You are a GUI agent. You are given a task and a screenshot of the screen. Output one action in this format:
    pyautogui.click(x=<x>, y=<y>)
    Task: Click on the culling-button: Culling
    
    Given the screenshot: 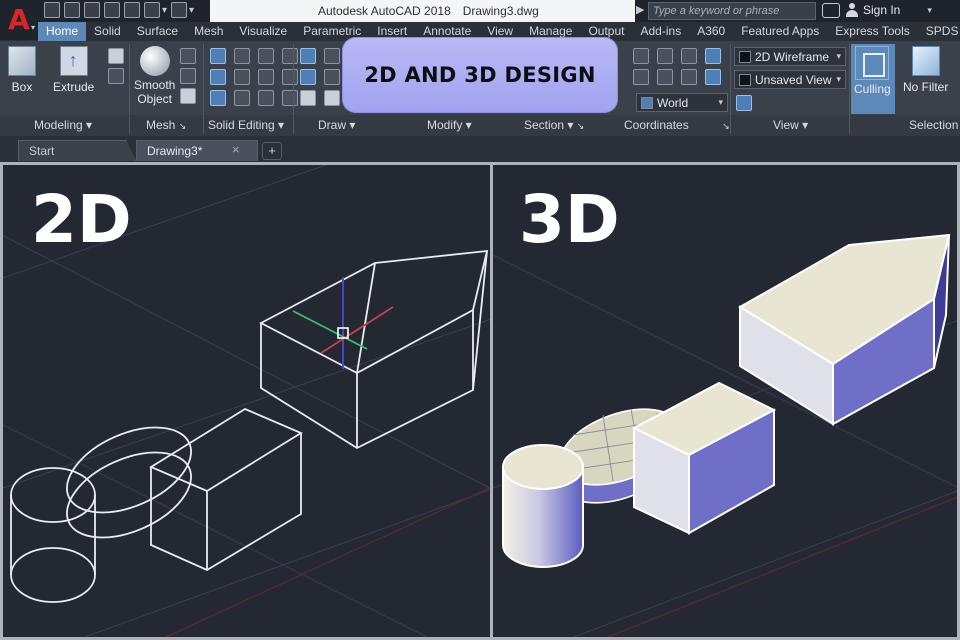 What is the action you would take?
    pyautogui.click(x=872, y=71)
    